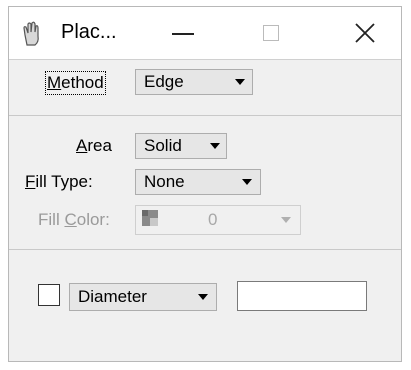 The height and width of the screenshot is (370, 411). I want to click on diameter-checkbox, so click(49, 295).